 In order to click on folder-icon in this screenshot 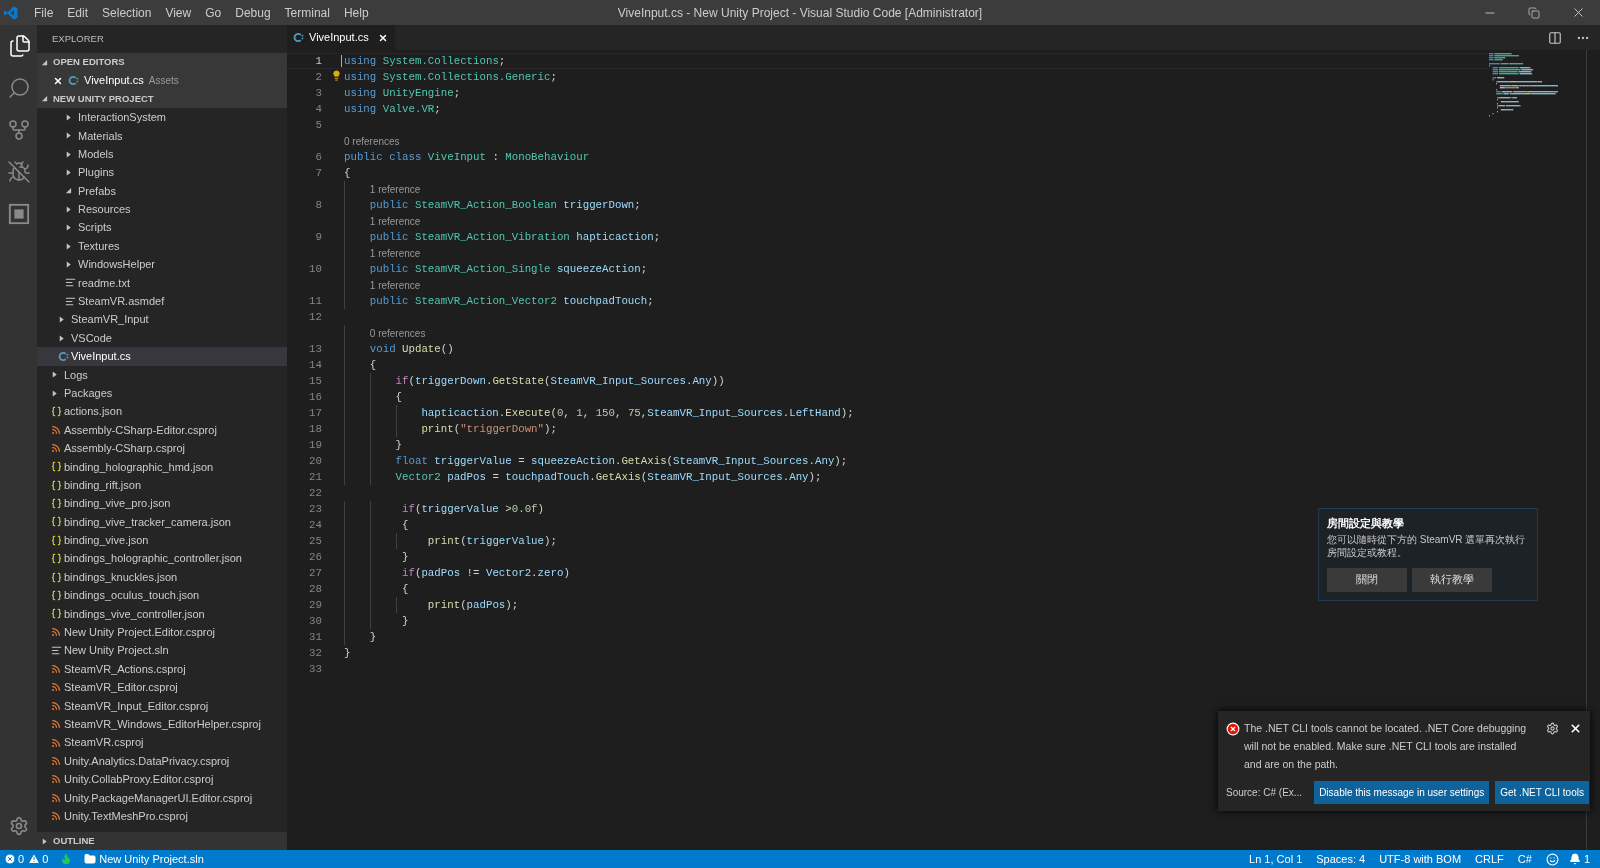, I will do `click(90, 859)`.